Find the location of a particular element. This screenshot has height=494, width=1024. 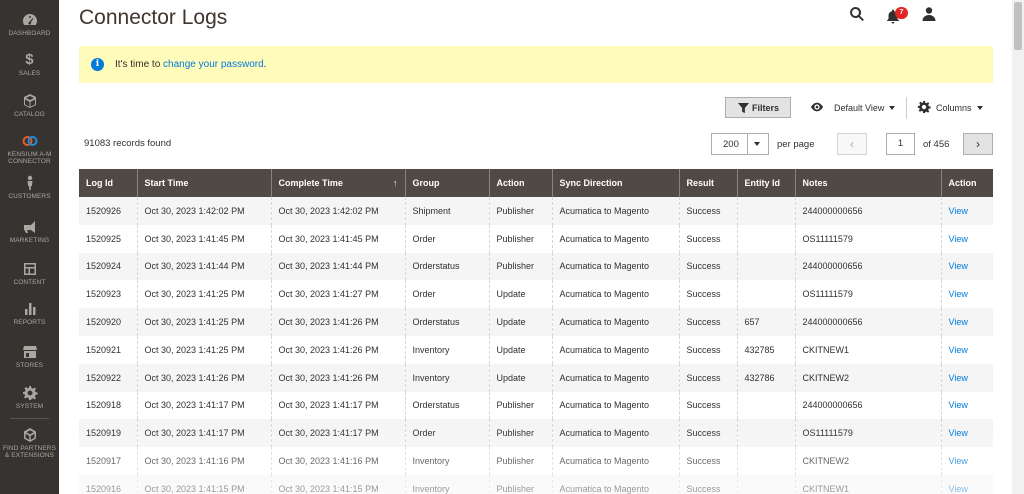

nav-marketing: MARKETING is located at coordinates (29, 231).